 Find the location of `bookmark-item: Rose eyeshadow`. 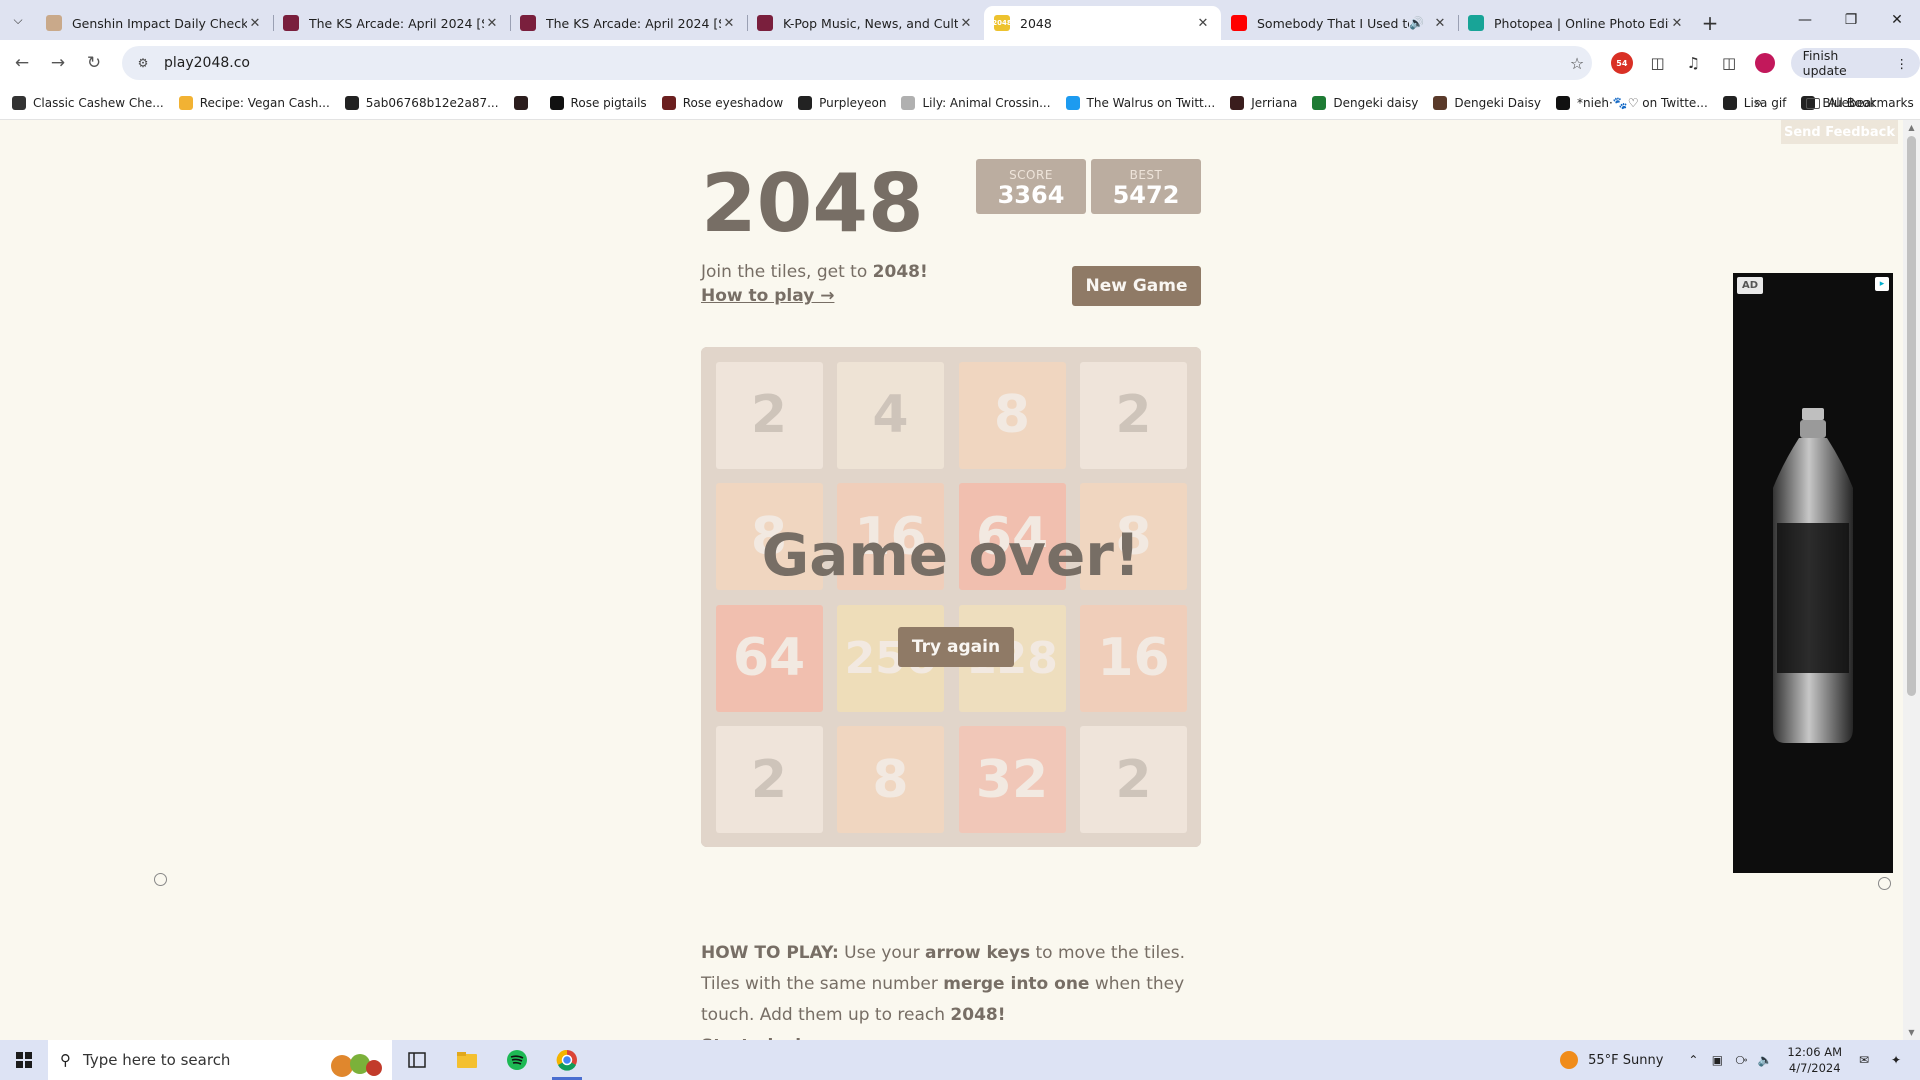

bookmark-item: Rose eyeshadow is located at coordinates (722, 102).